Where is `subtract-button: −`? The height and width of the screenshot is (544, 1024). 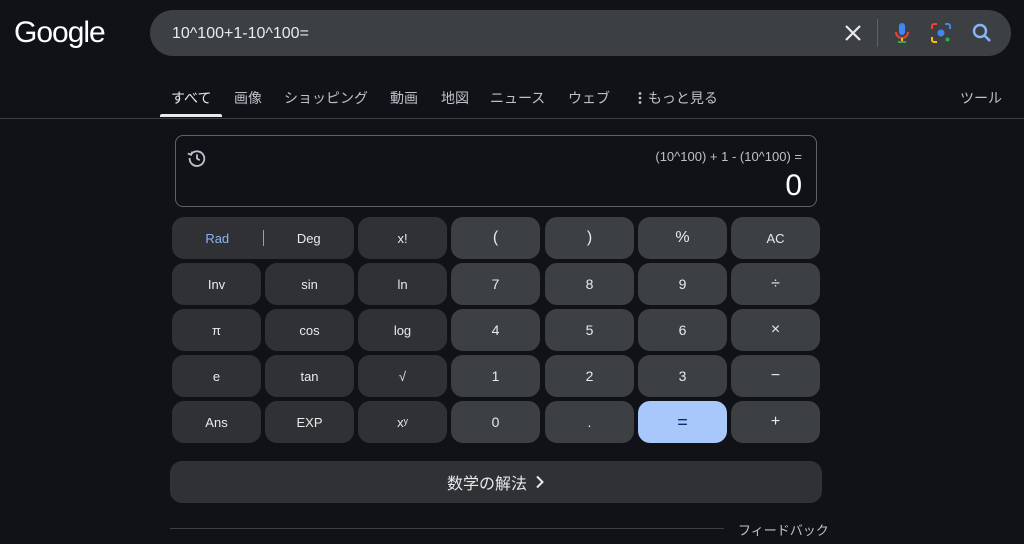 subtract-button: − is located at coordinates (775, 376).